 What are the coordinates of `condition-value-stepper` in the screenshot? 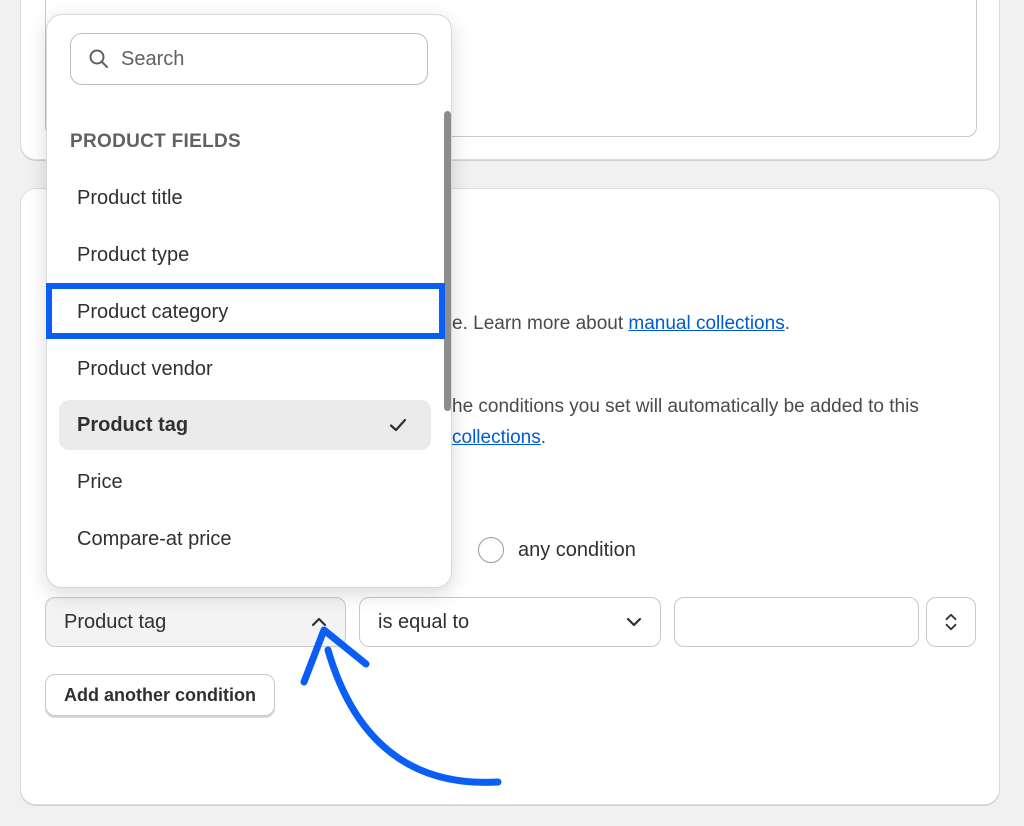 It's located at (951, 622).